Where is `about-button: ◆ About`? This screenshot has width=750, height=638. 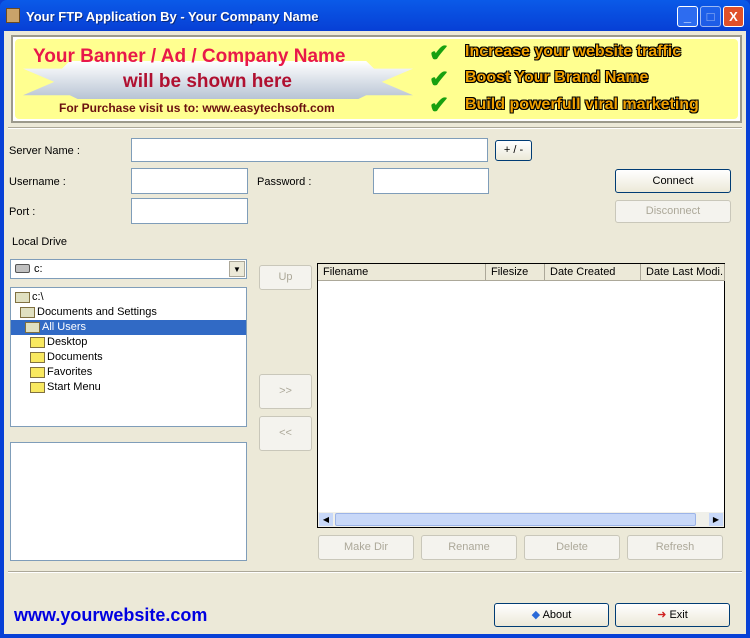
about-button: ◆ About is located at coordinates (551, 615).